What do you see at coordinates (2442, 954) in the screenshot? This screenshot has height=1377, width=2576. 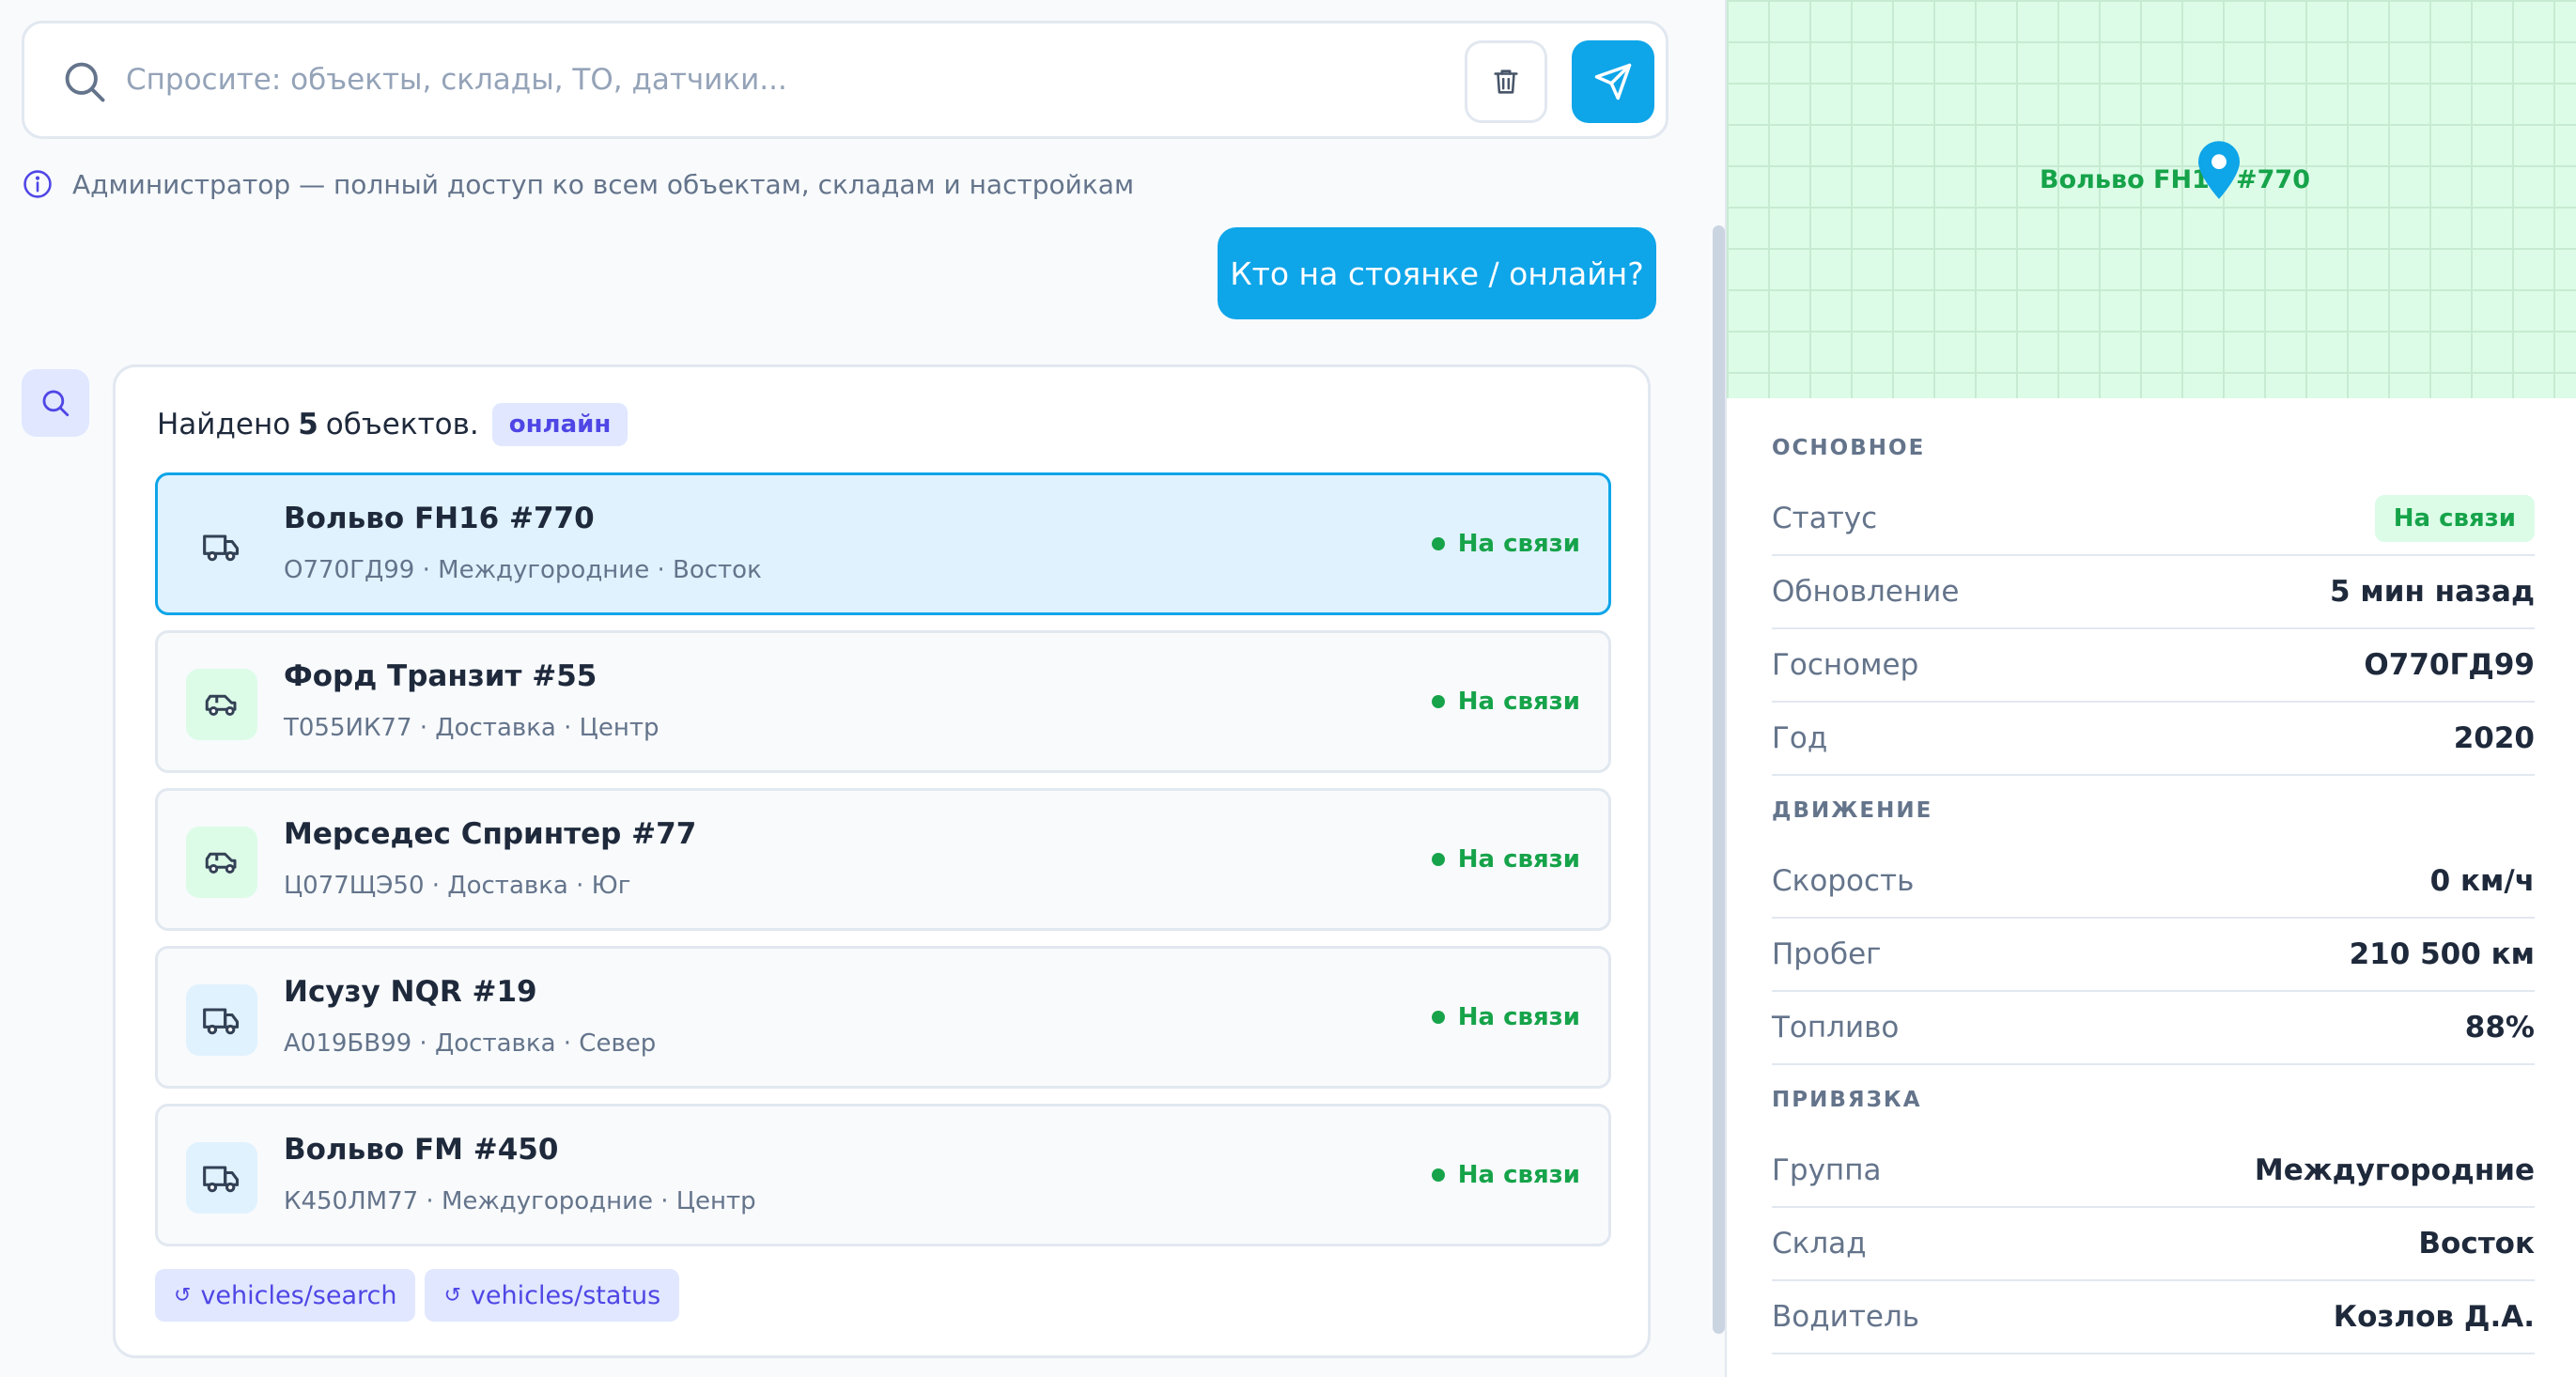 I see `detail-value: 210 500 км` at bounding box center [2442, 954].